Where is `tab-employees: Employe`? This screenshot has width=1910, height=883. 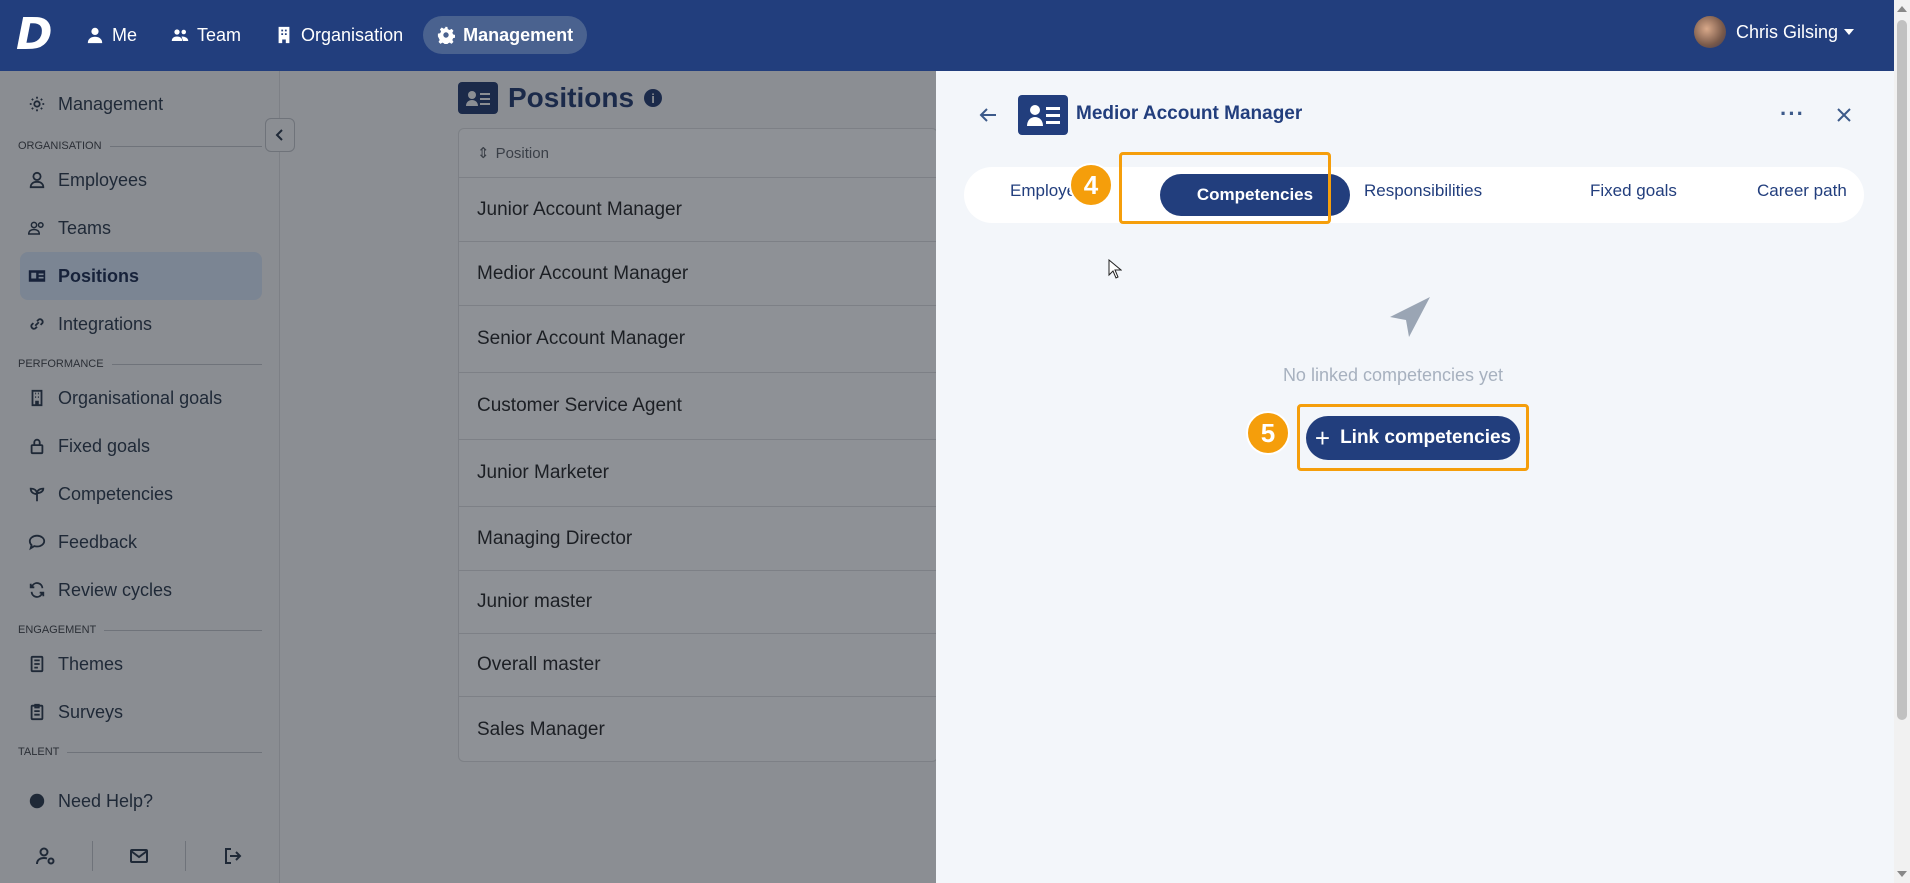
tab-employees: Employe is located at coordinates (1043, 191).